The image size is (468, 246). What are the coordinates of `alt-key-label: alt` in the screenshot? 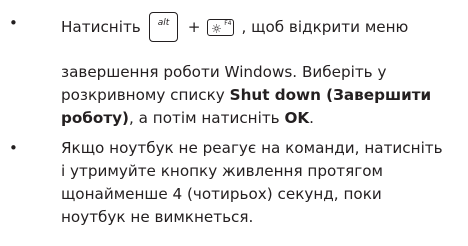 It's located at (163, 23).